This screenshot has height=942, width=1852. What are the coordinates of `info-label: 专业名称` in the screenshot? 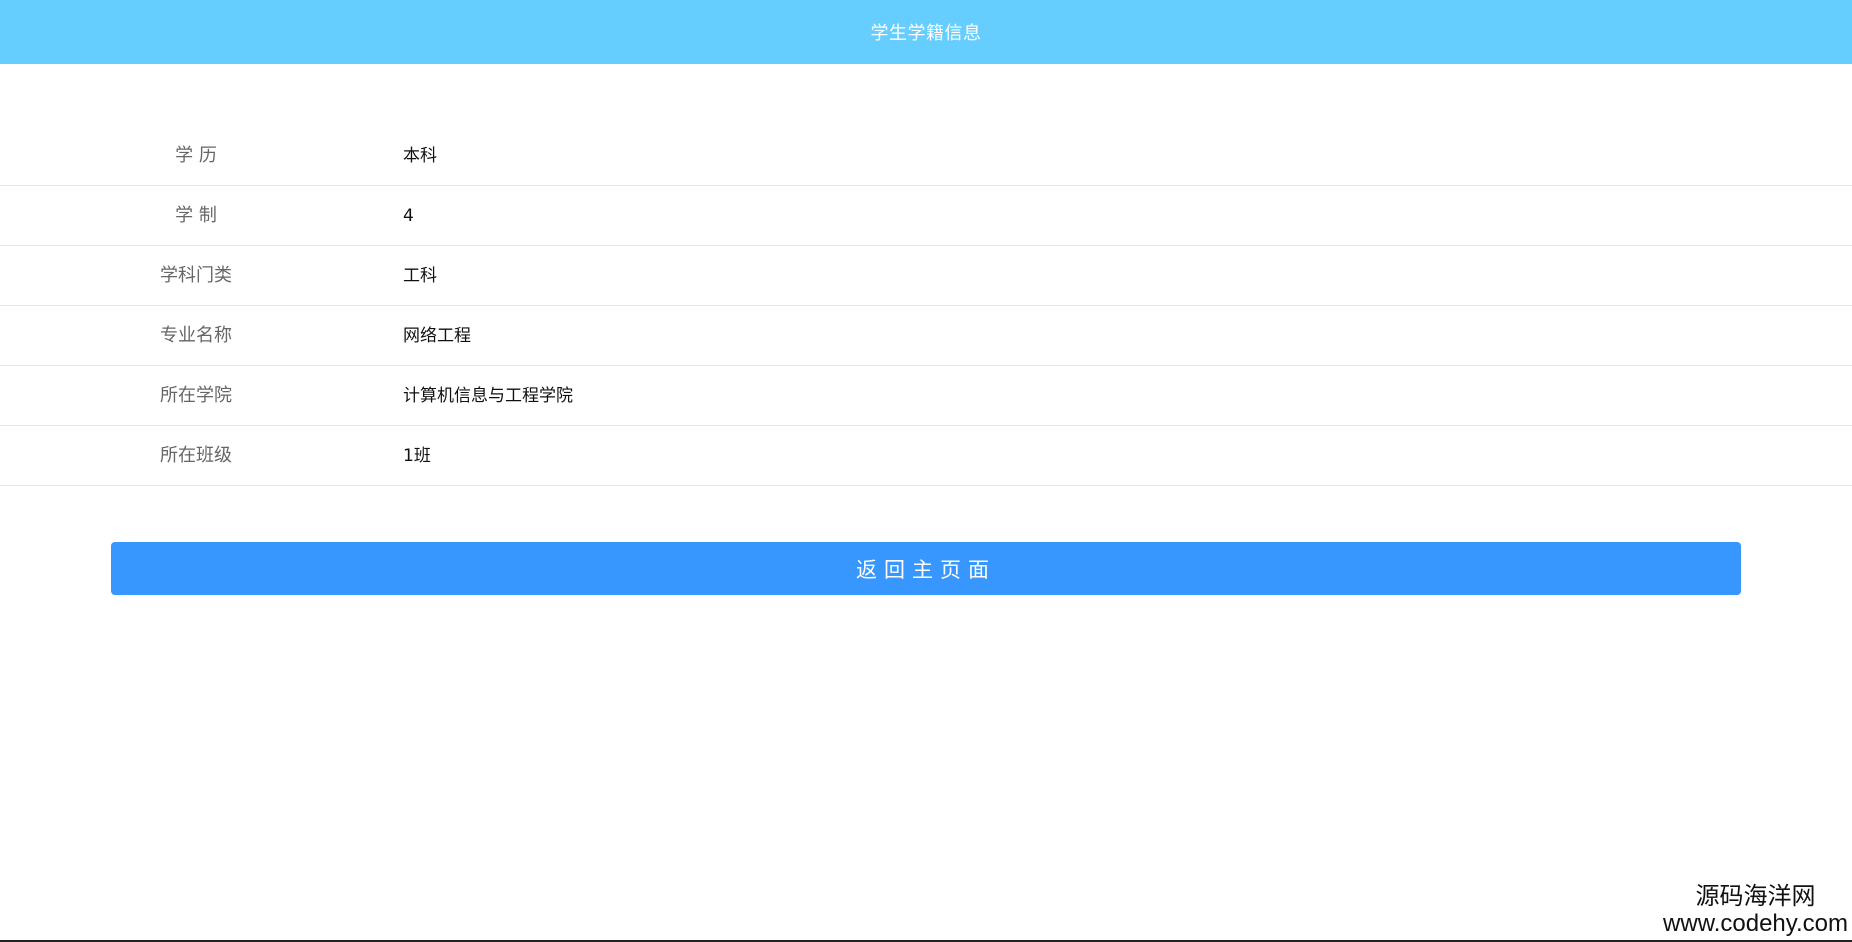 It's located at (196, 335).